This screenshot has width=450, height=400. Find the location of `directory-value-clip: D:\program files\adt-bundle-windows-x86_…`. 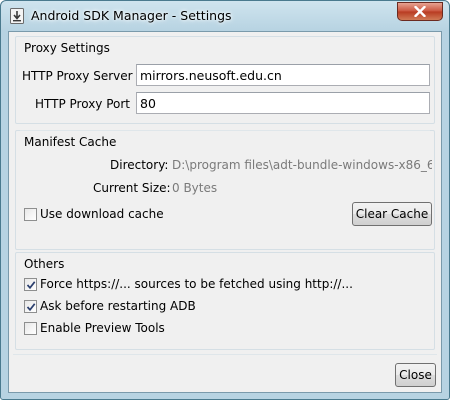

directory-value-clip: D:\program files\adt-bundle-windows-x86_… is located at coordinates (302, 165).